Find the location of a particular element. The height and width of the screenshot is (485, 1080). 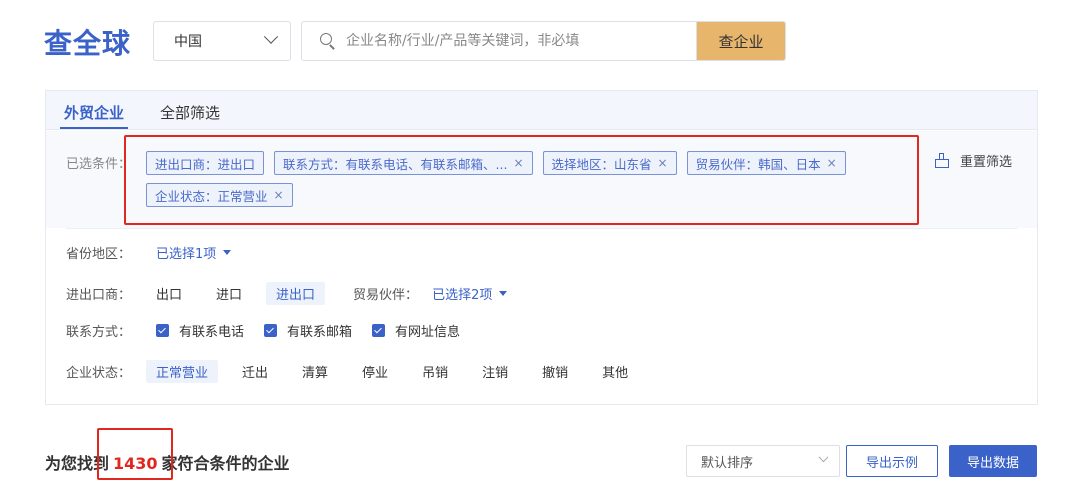

status-cancelled: 注销 is located at coordinates (495, 371).